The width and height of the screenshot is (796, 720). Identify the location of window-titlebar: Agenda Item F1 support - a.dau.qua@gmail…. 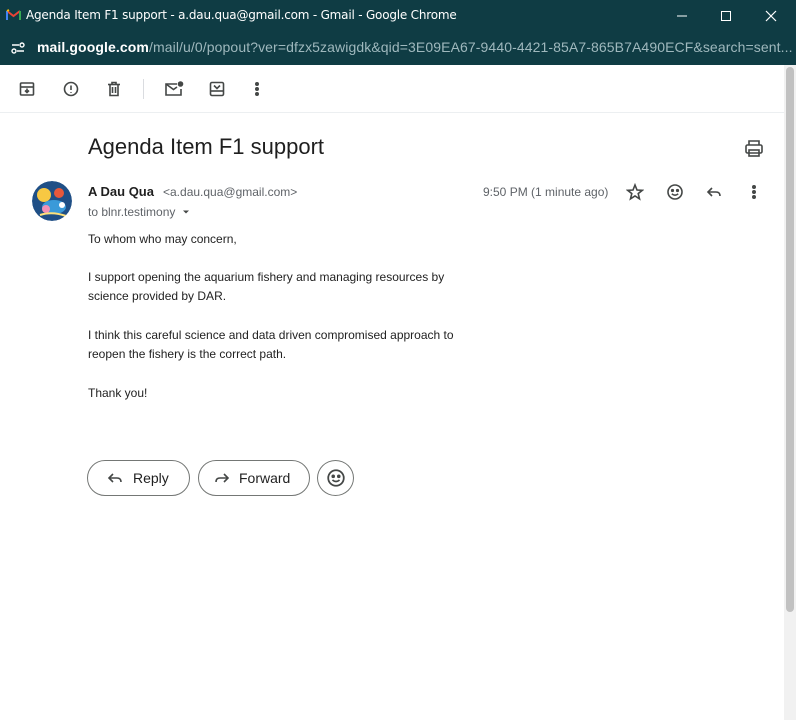
(398, 16).